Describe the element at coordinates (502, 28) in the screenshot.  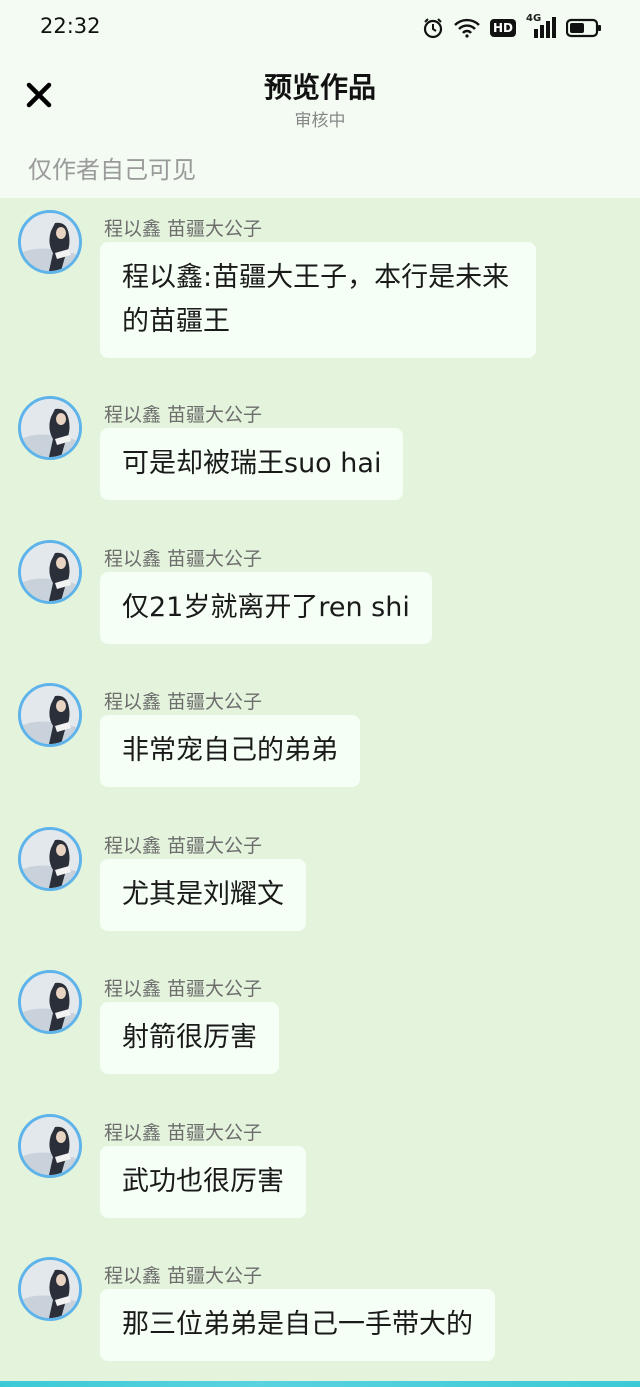
I see `hd-badge: HD` at that location.